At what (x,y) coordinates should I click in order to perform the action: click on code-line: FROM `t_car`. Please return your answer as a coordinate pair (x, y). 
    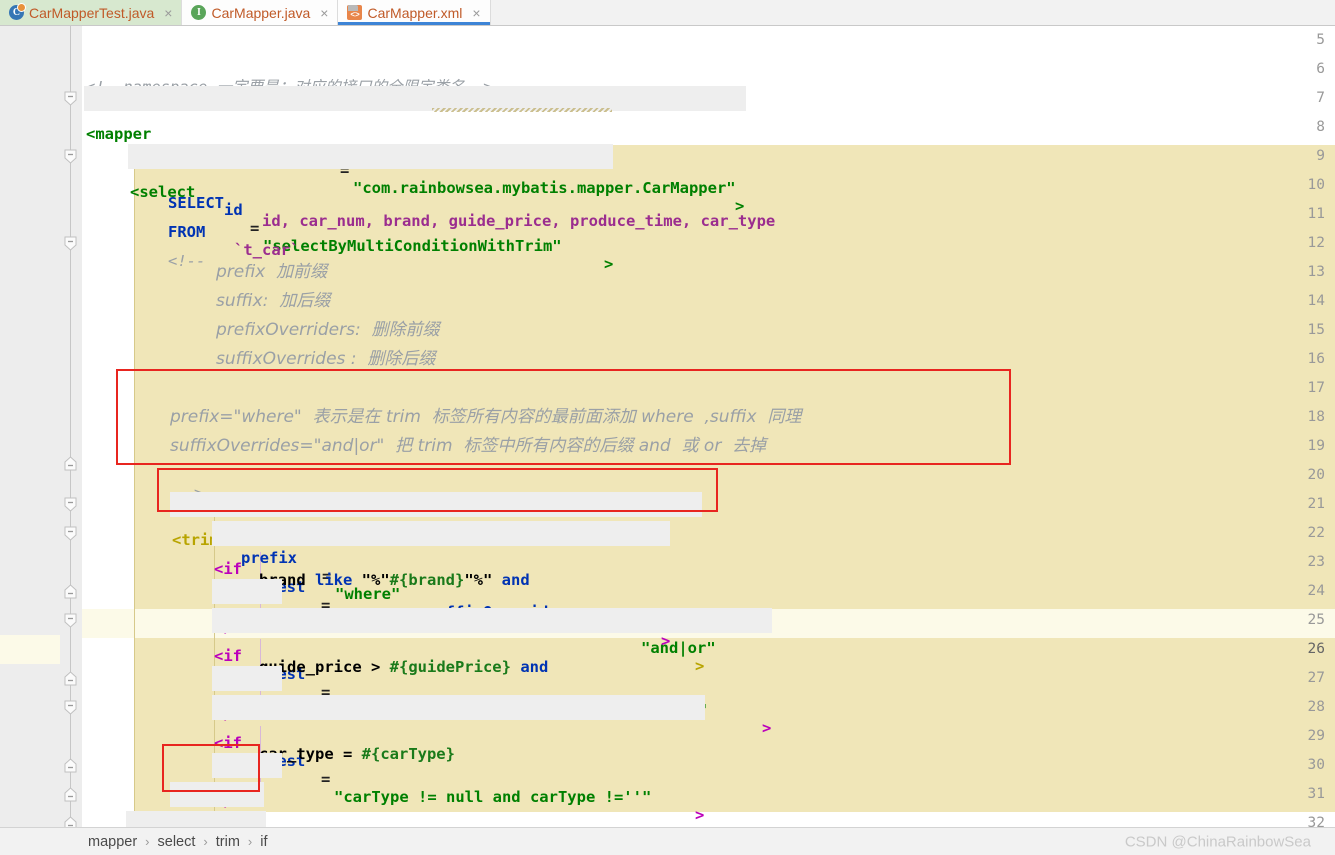
    Looking at the image, I should click on (708, 229).